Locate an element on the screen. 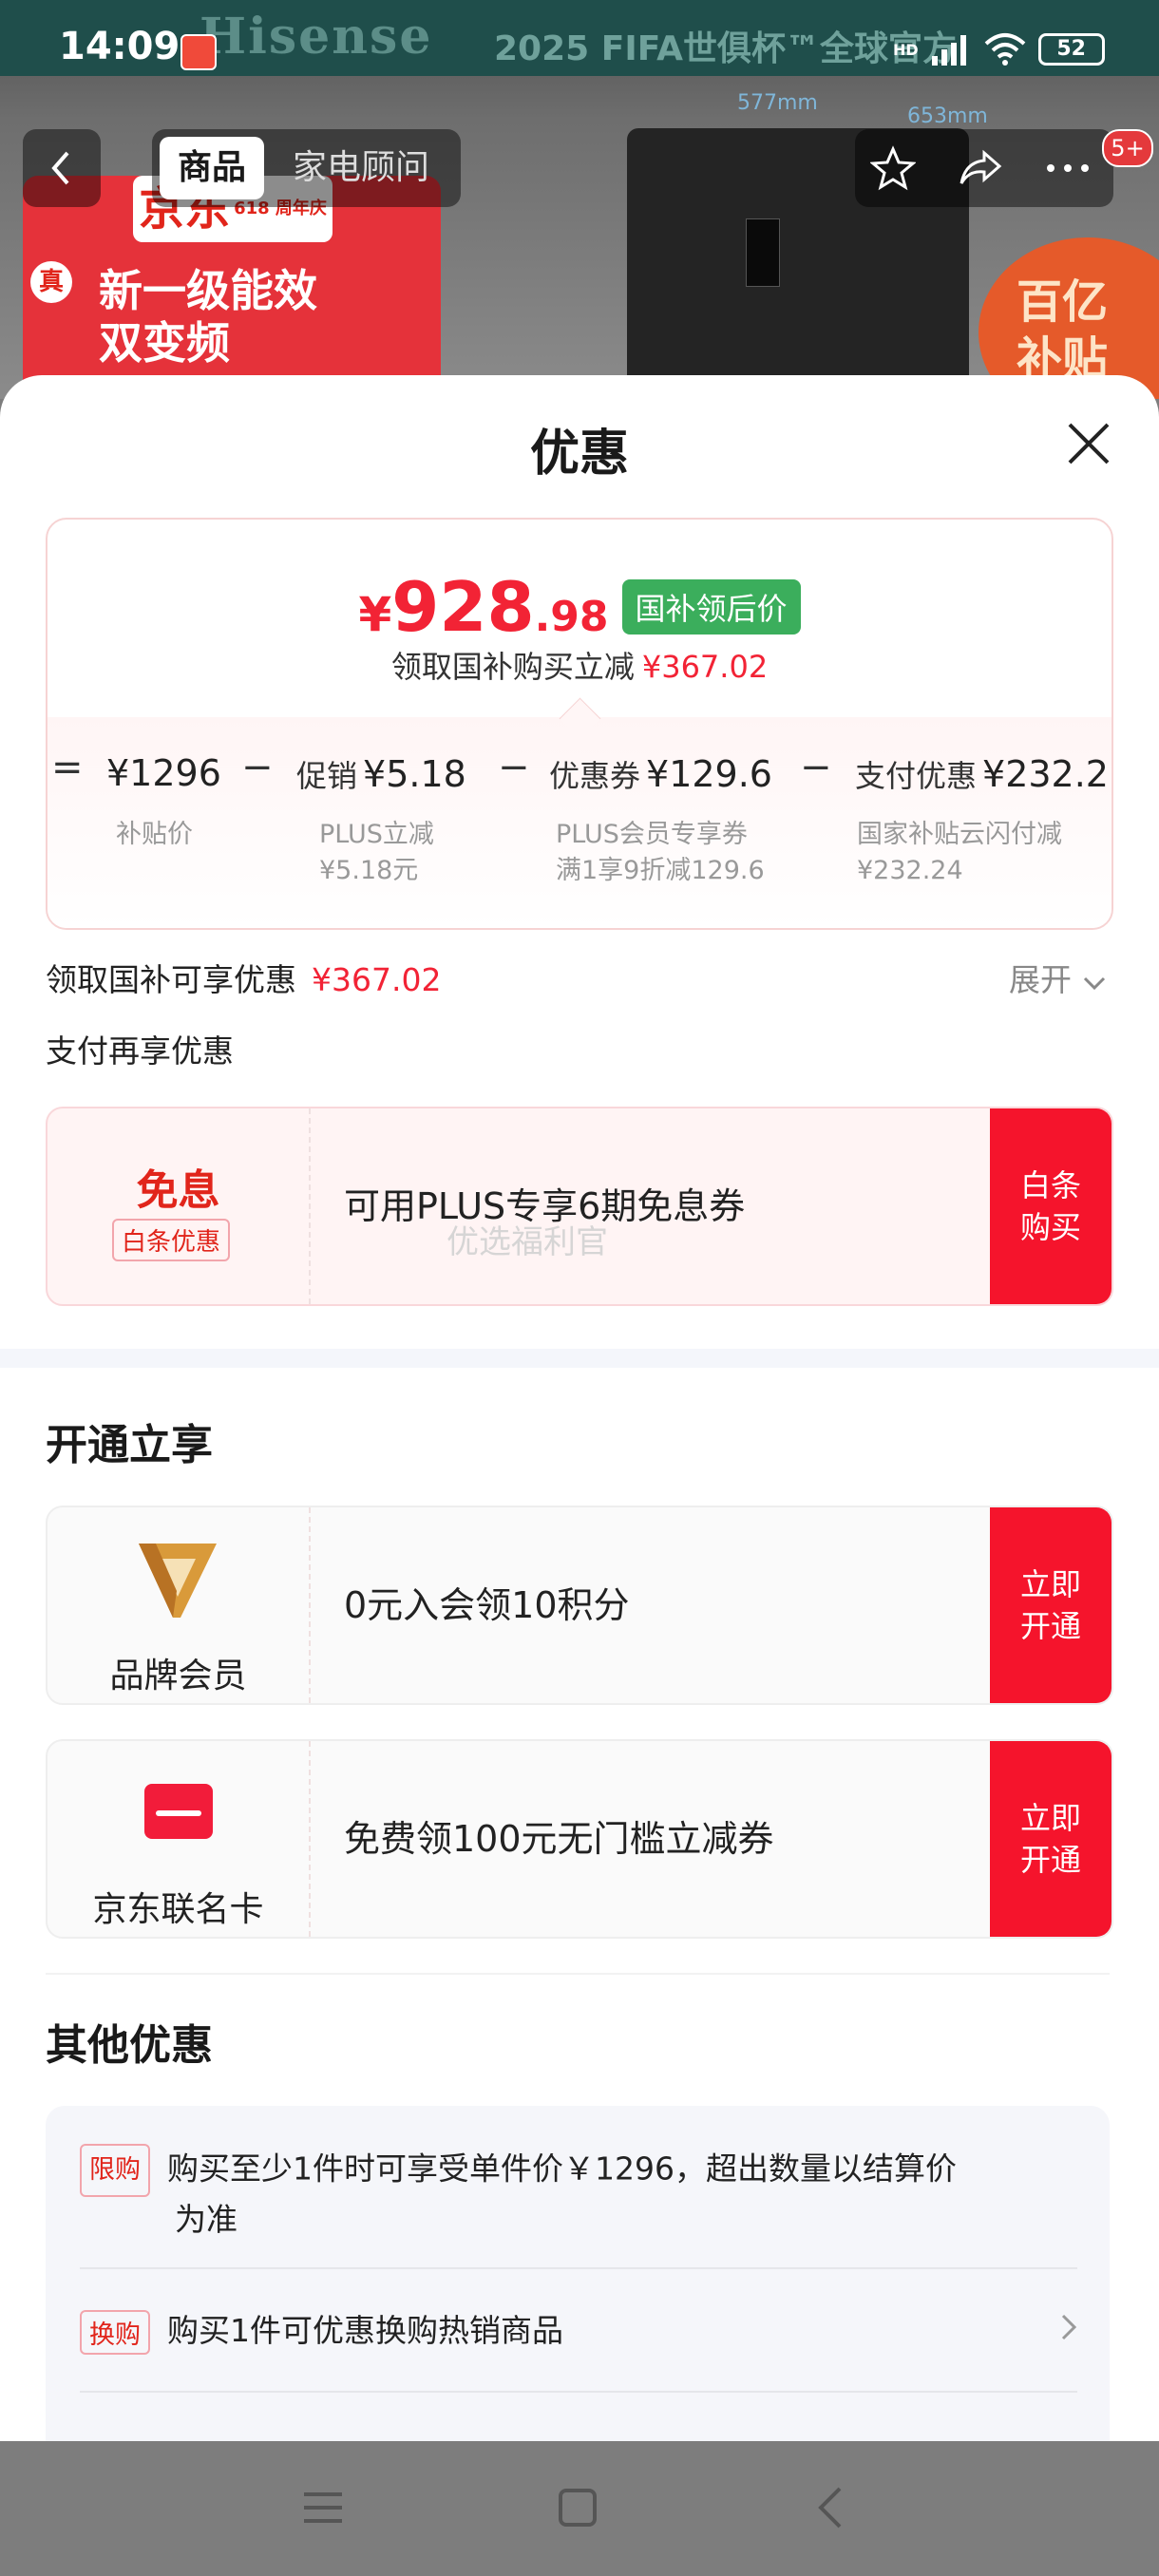 The width and height of the screenshot is (1159, 2576). jd-card-coupon: 京东联名卡 免费领100元无门槛立减券 立即 开通 is located at coordinates (579, 1839).